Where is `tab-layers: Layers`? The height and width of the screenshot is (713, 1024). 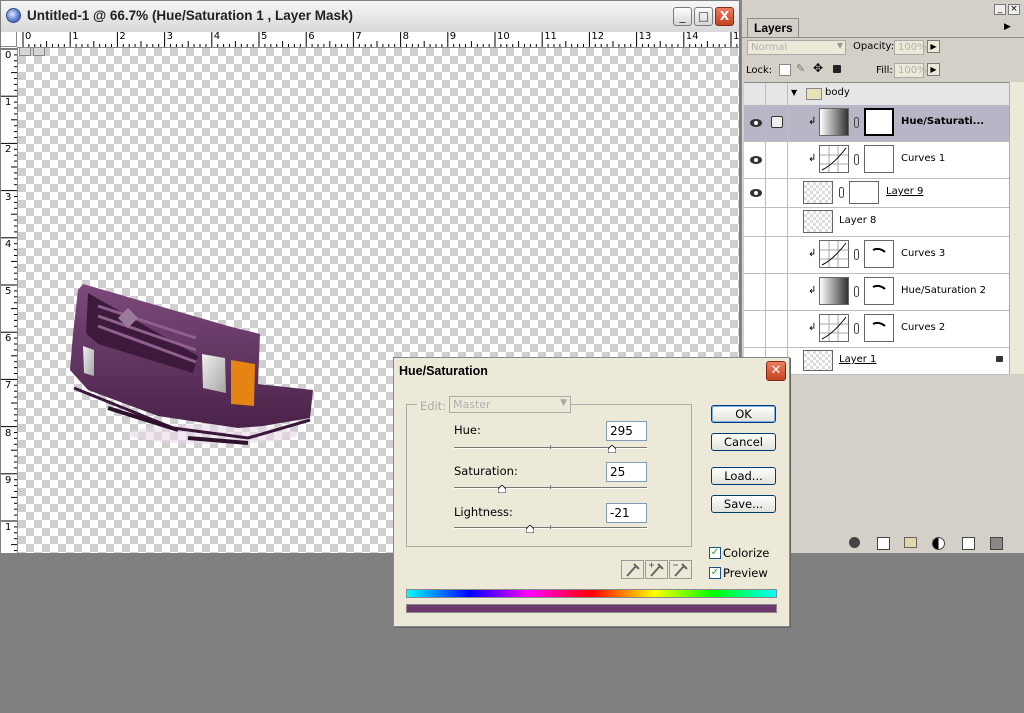
tab-layers: Layers is located at coordinates (773, 27).